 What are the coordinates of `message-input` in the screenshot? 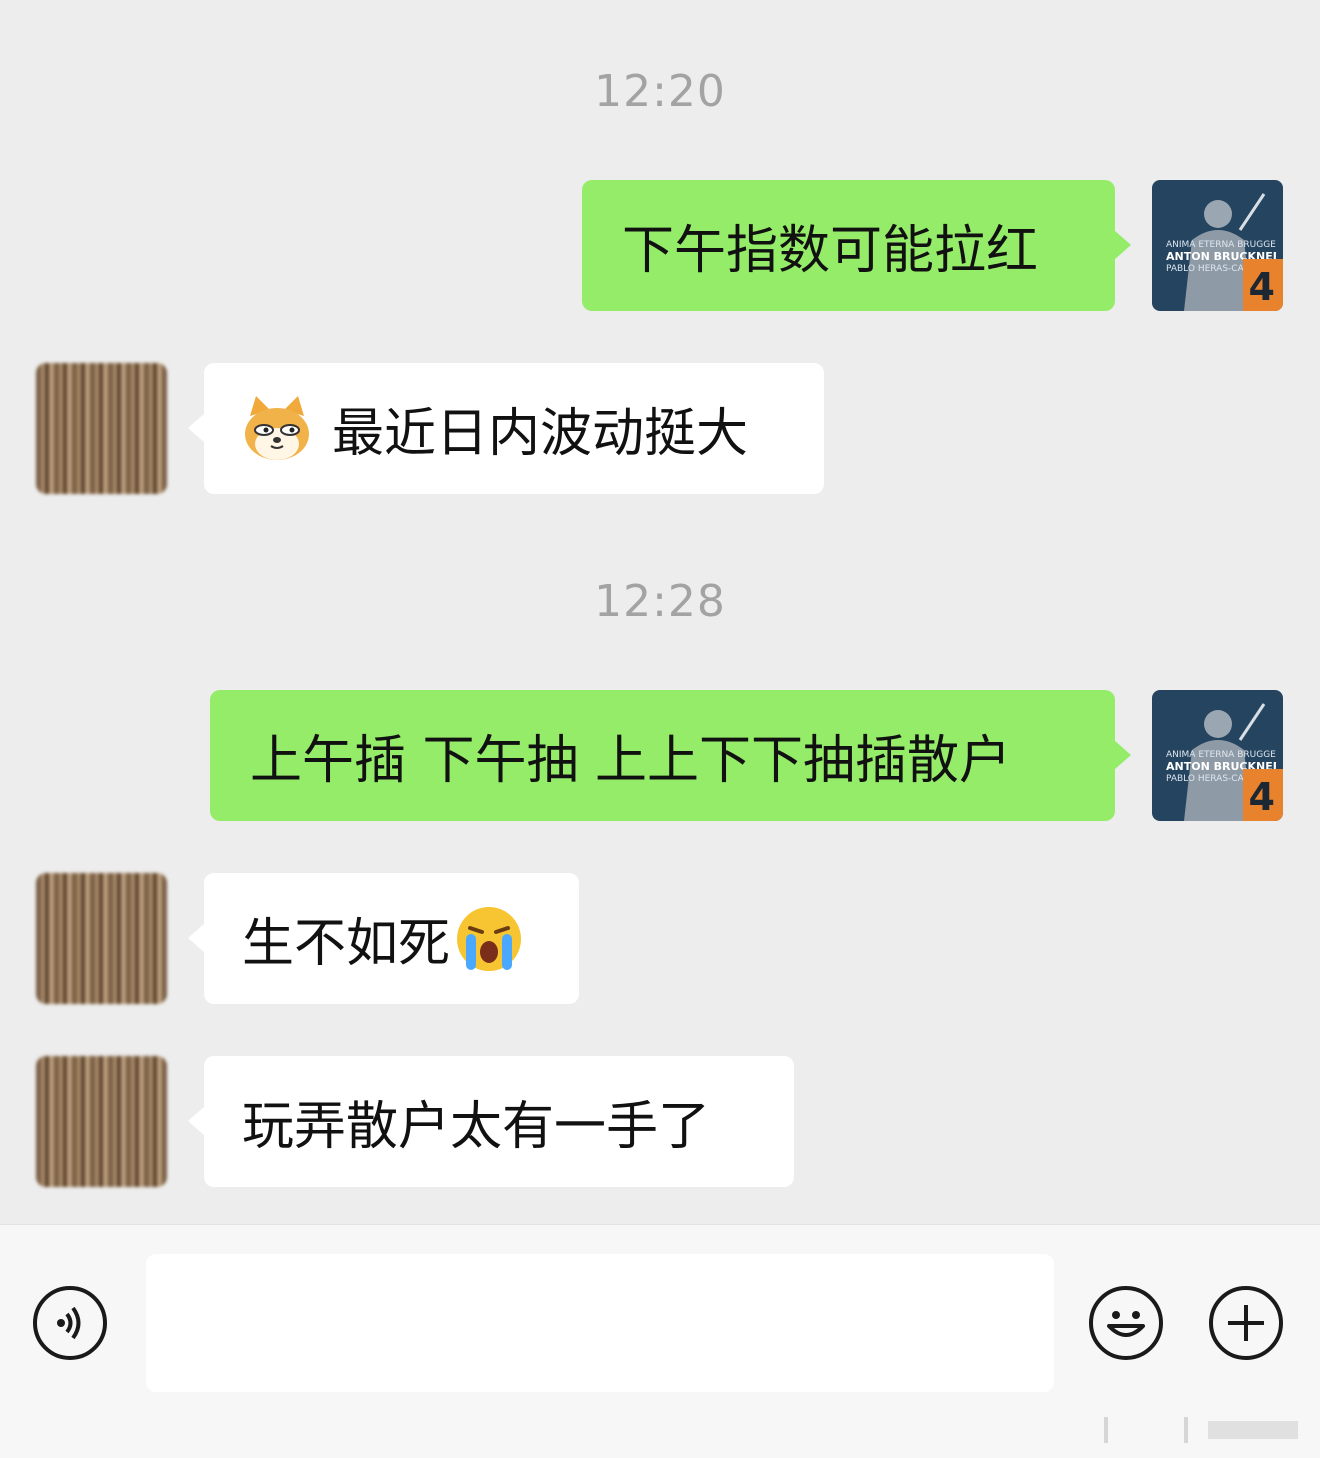 It's located at (600, 1323).